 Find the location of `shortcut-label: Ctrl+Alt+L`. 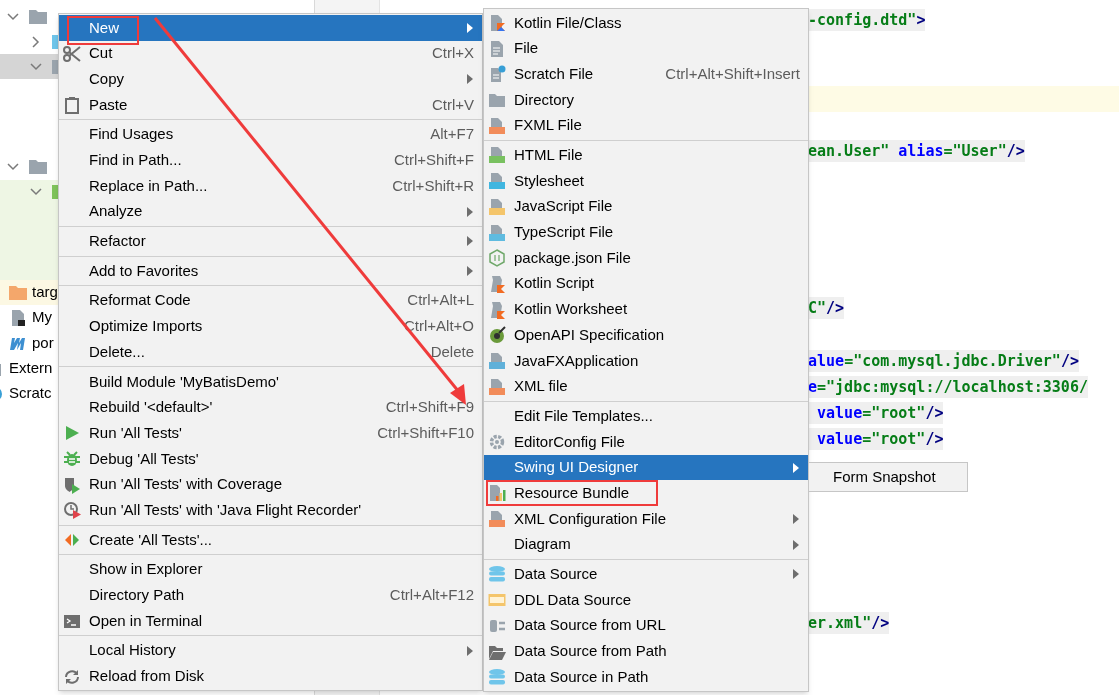

shortcut-label: Ctrl+Alt+L is located at coordinates (440, 300).